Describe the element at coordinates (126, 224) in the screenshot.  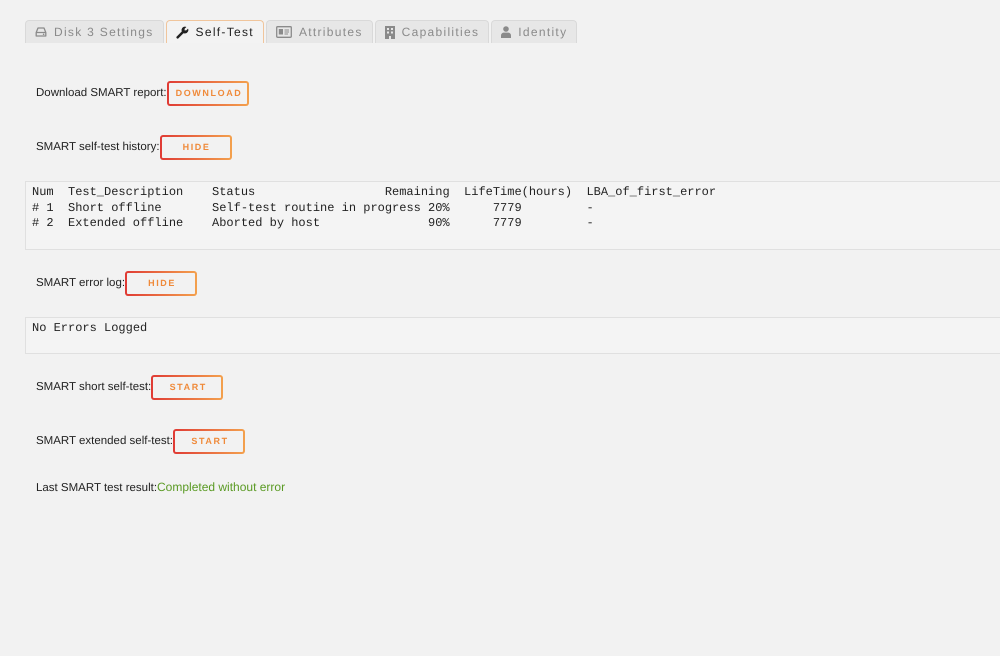
I see `table-cell: Extended offline` at that location.